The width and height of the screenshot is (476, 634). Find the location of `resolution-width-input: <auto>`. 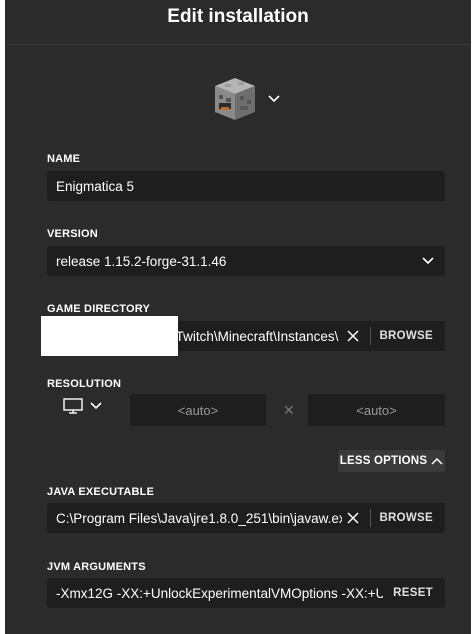

resolution-width-input: <auto> is located at coordinates (198, 410).